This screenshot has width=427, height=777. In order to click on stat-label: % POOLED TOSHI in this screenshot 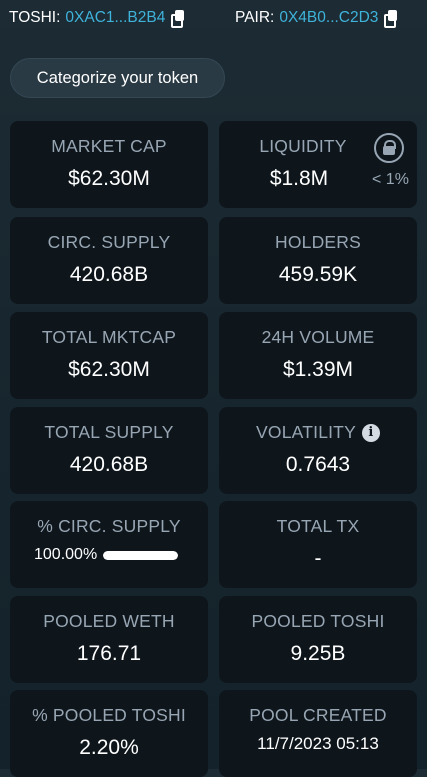, I will do `click(109, 715)`.